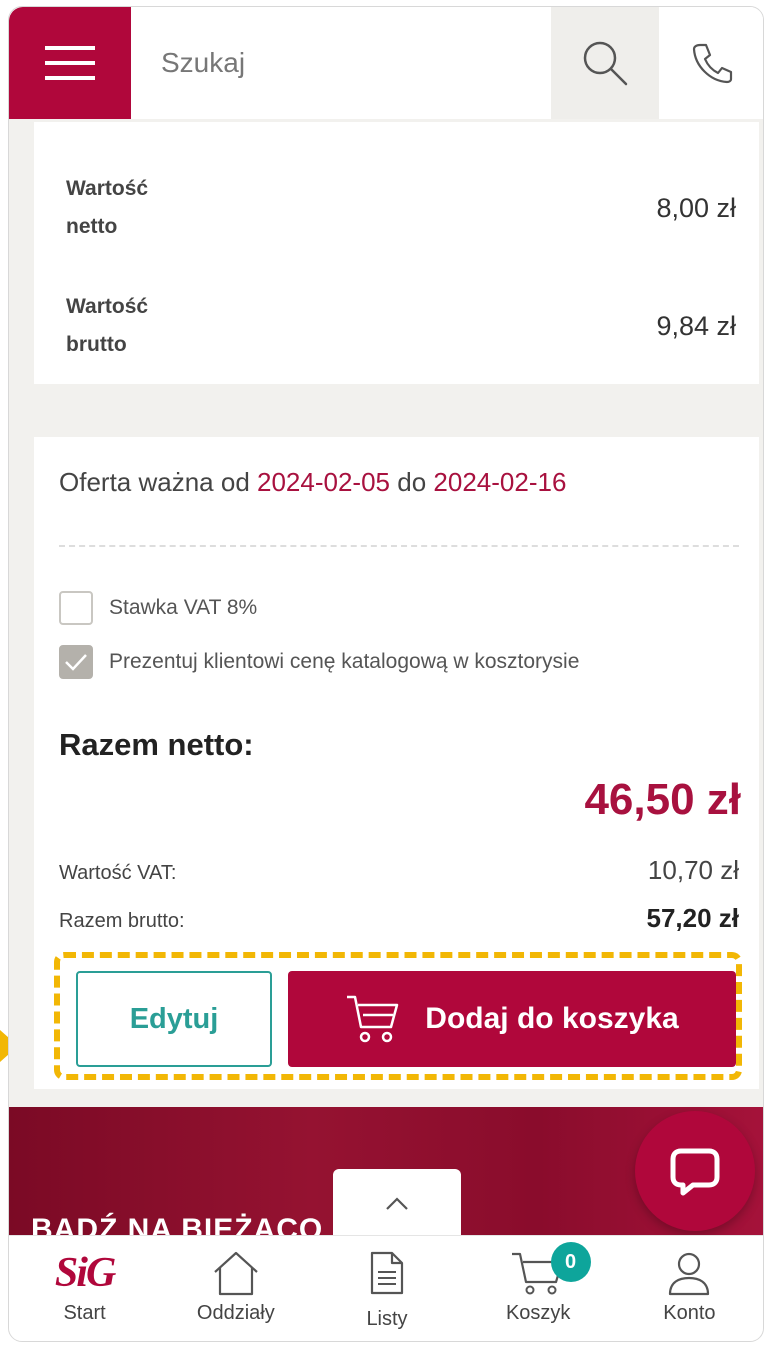 Image resolution: width=764 pixels, height=1350 pixels. What do you see at coordinates (696, 325) in the screenshot?
I see `brutto-value: 9,84 zł` at bounding box center [696, 325].